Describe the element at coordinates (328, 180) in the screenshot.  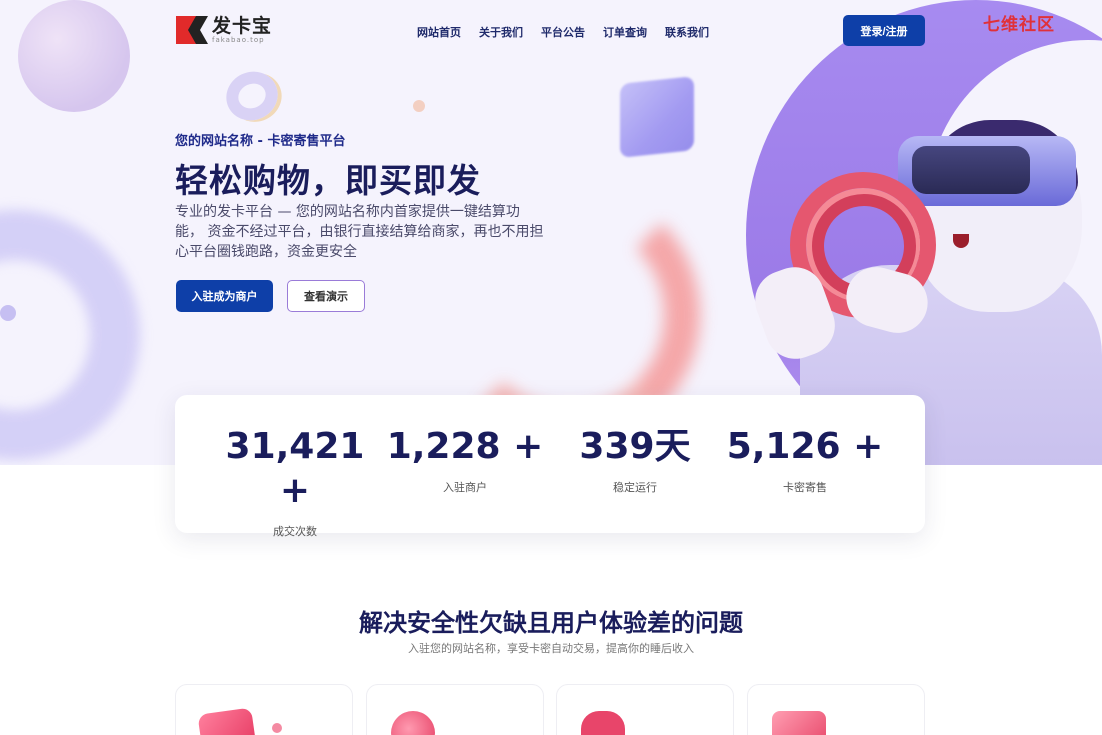
I see `hero-title: 轻松购物，即买即发` at that location.